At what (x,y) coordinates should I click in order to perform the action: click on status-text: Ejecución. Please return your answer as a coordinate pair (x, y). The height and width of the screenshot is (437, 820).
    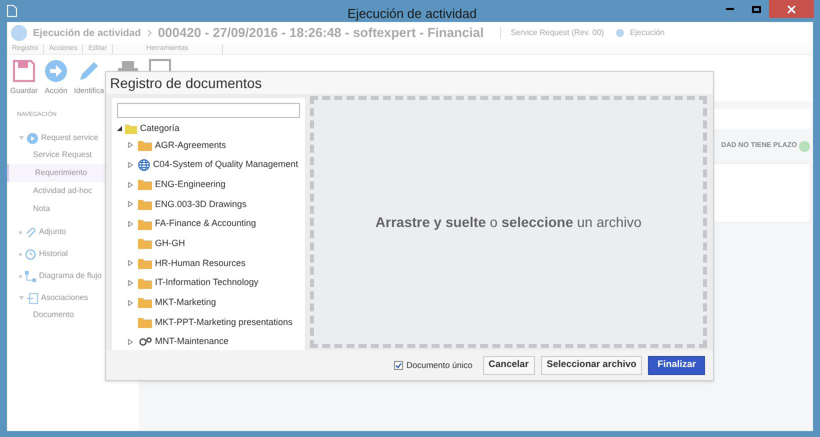
    Looking at the image, I should click on (647, 33).